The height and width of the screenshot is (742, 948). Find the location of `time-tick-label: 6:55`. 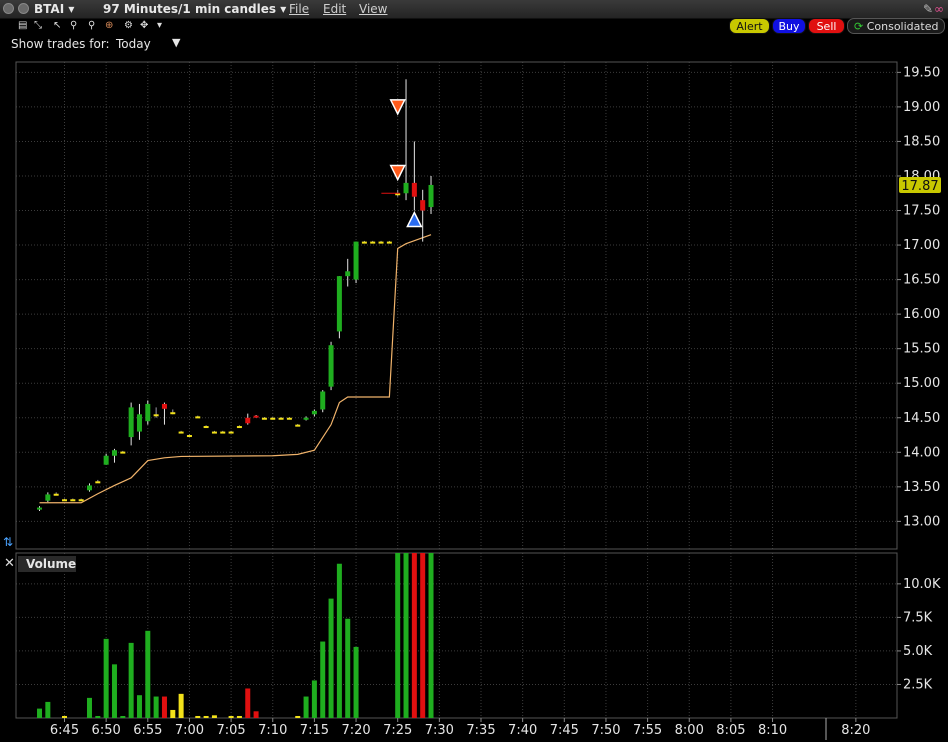

time-tick-label: 6:55 is located at coordinates (147, 730).